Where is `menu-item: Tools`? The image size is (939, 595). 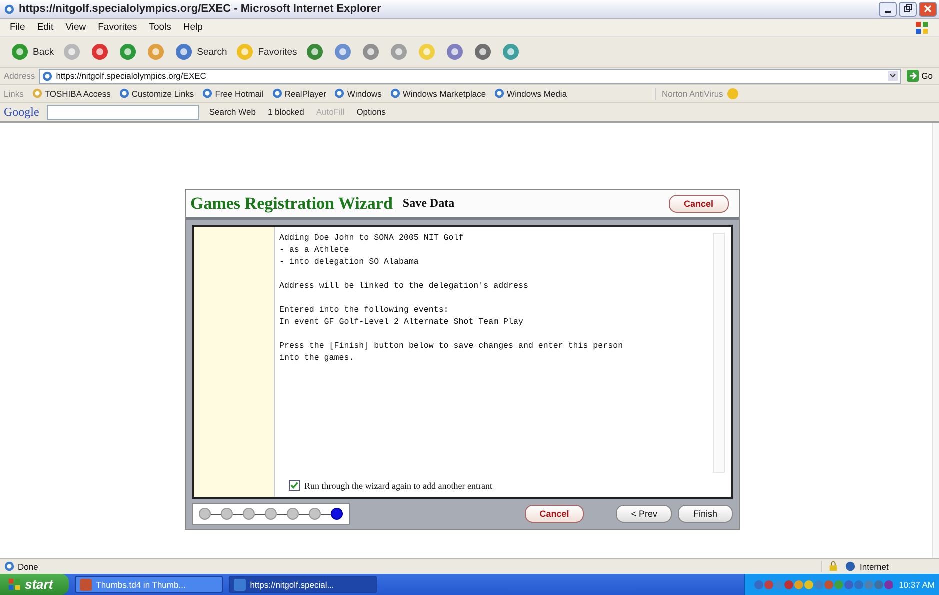
menu-item: Tools is located at coordinates (160, 27).